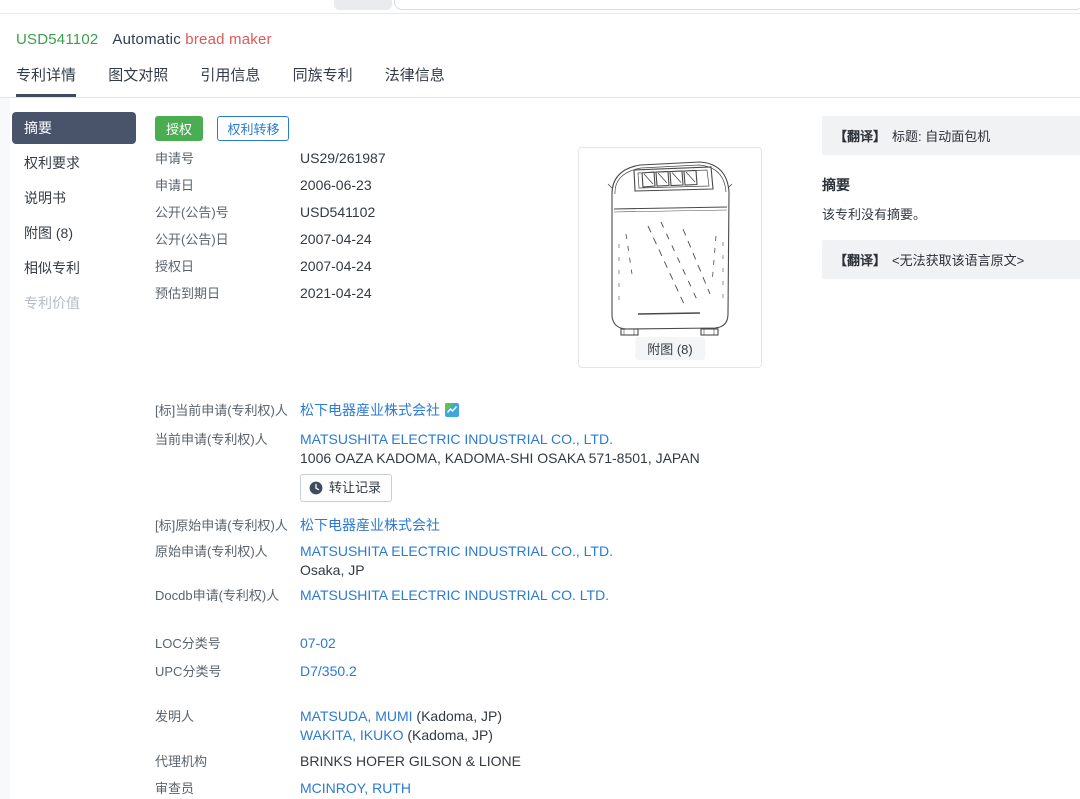 This screenshot has width=1080, height=799. Describe the element at coordinates (221, 410) in the screenshot. I see `field-label: [标]当前申请(专利权)人` at that location.